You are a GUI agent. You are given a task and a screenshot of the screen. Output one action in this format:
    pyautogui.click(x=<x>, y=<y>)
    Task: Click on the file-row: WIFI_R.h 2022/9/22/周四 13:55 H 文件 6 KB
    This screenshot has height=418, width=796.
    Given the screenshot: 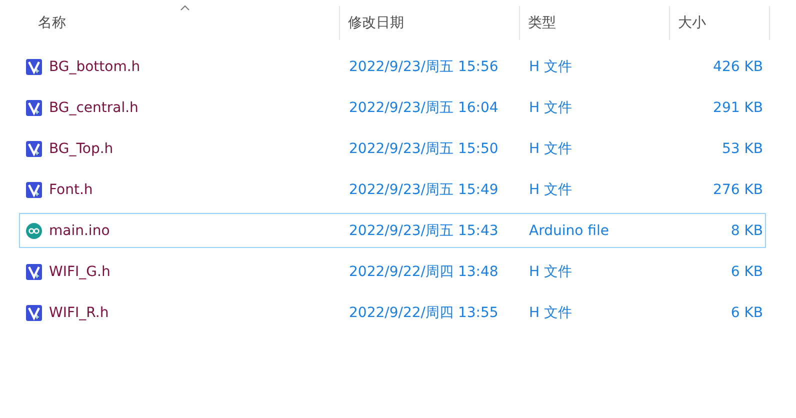 What is the action you would take?
    pyautogui.click(x=392, y=312)
    